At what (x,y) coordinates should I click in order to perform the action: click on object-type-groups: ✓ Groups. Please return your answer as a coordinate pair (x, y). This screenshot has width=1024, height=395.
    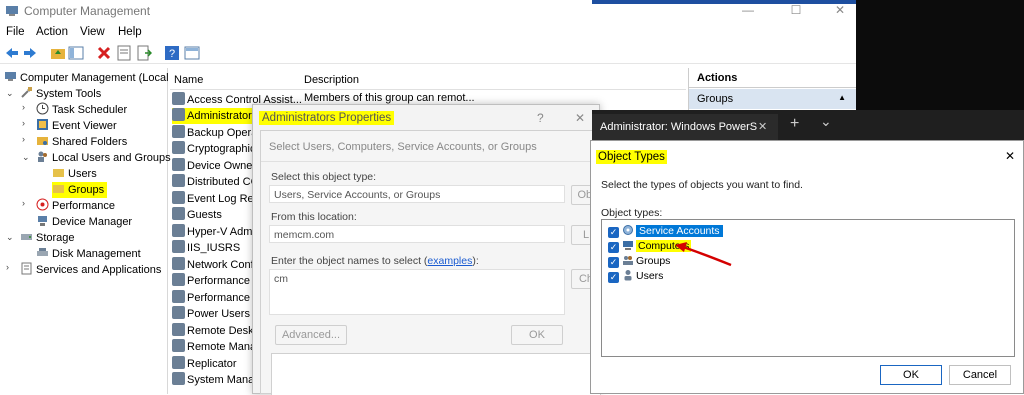
    Looking at the image, I should click on (639, 261).